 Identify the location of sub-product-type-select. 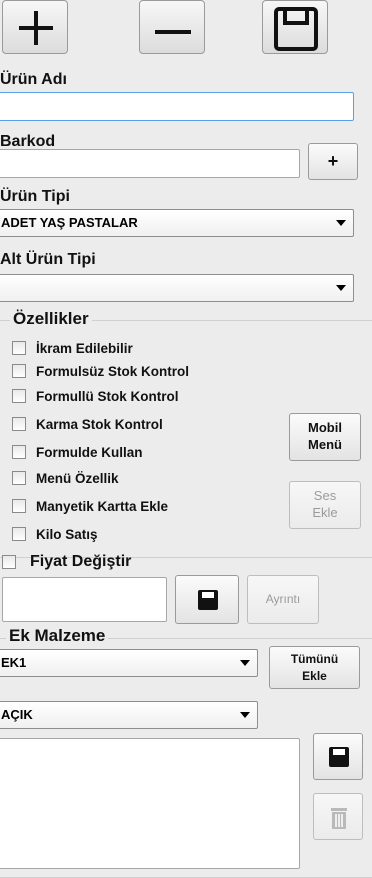
(177, 288).